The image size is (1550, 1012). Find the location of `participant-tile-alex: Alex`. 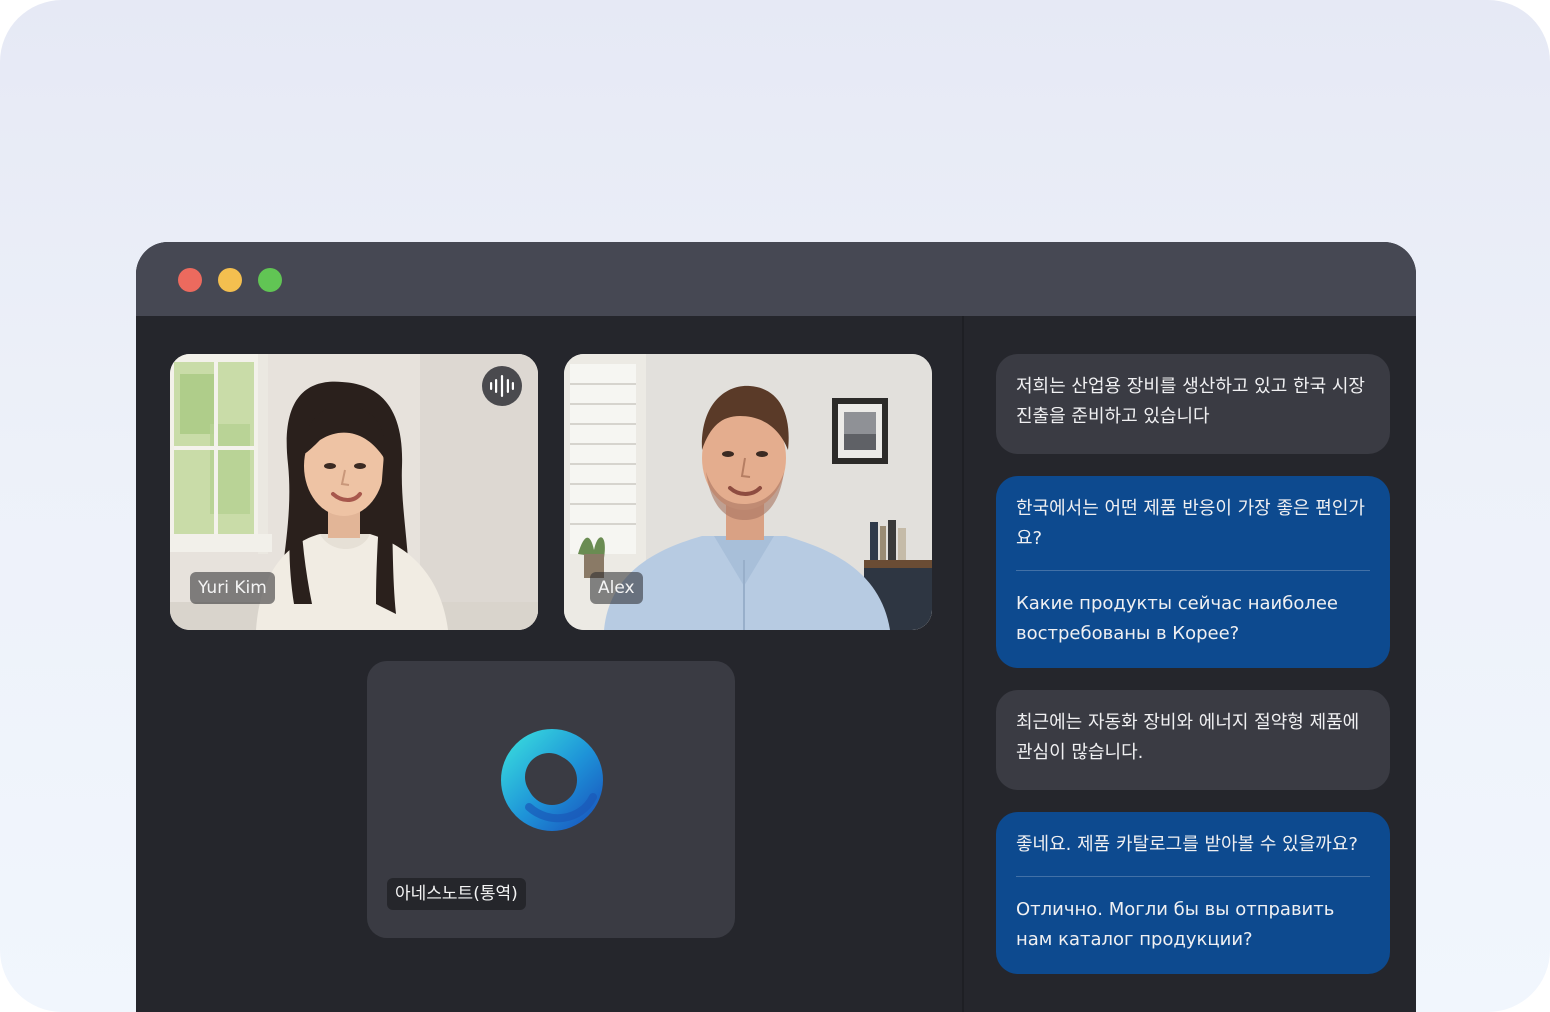

participant-tile-alex: Alex is located at coordinates (748, 492).